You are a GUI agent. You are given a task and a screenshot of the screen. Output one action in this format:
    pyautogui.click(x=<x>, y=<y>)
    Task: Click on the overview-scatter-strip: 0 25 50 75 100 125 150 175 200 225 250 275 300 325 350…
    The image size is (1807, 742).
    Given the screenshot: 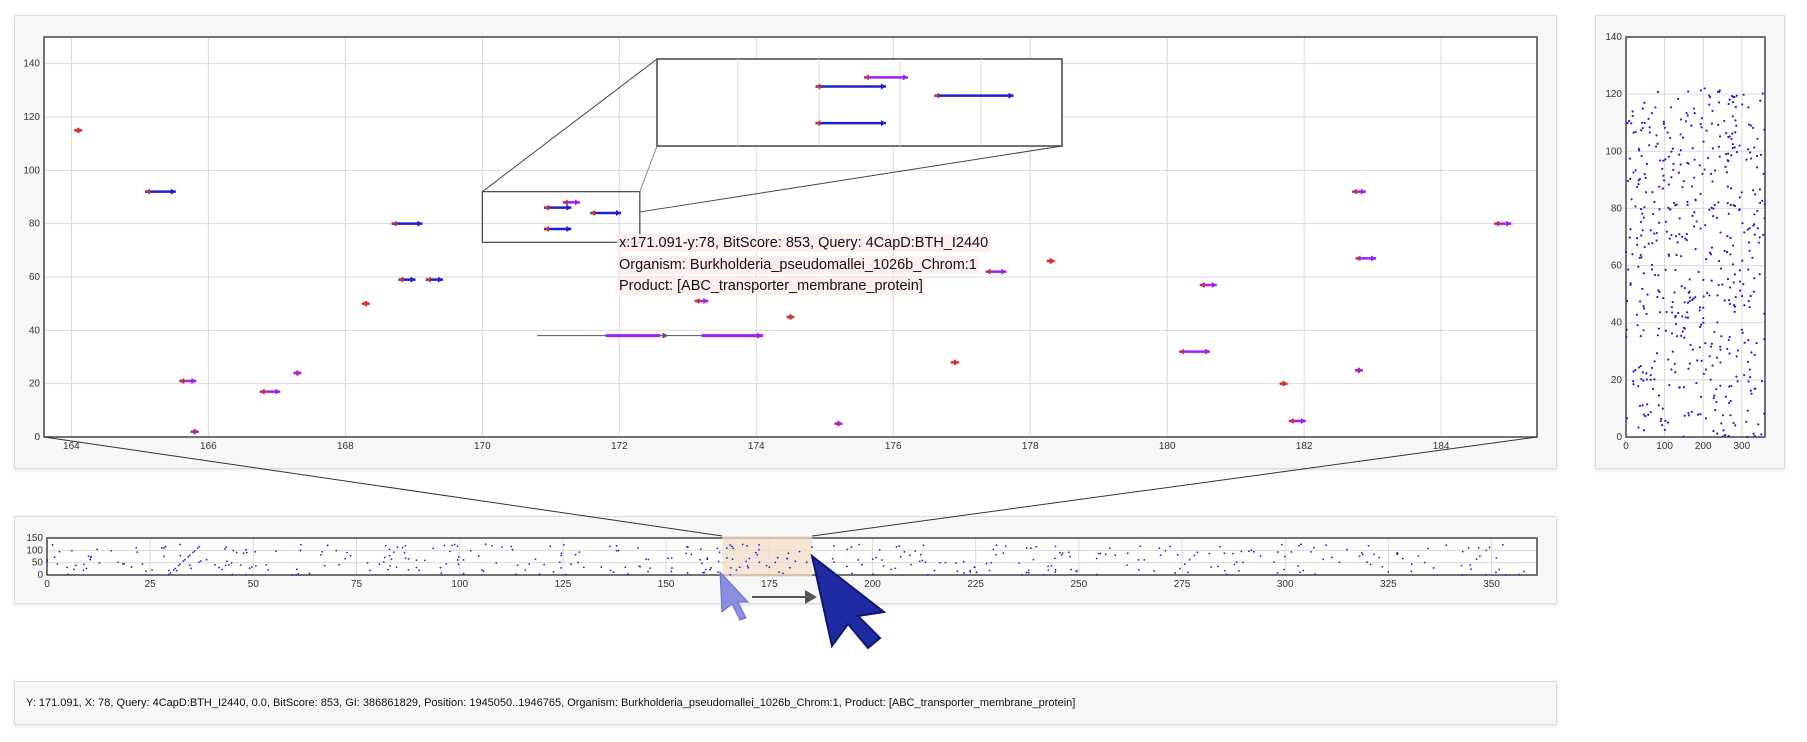 What is the action you would take?
    pyautogui.click(x=782, y=561)
    